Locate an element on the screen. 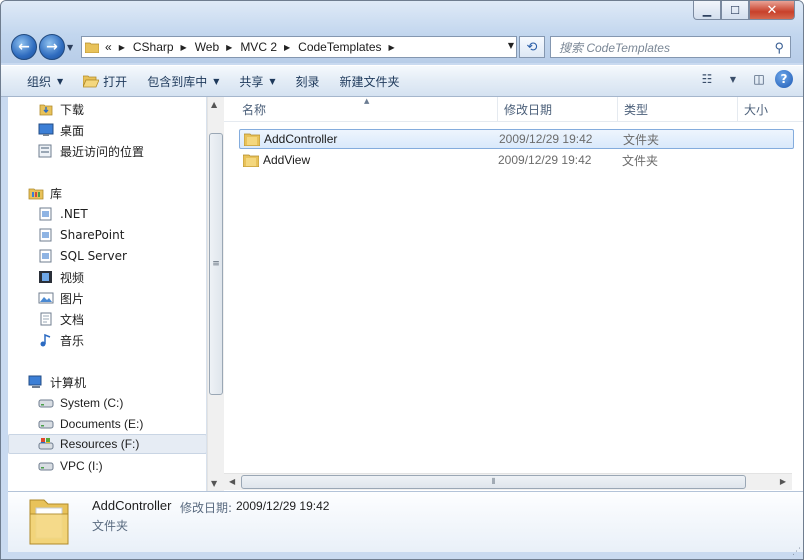  navigation-scrollbar: ▲ ≡ ▼ is located at coordinates (215, 294).